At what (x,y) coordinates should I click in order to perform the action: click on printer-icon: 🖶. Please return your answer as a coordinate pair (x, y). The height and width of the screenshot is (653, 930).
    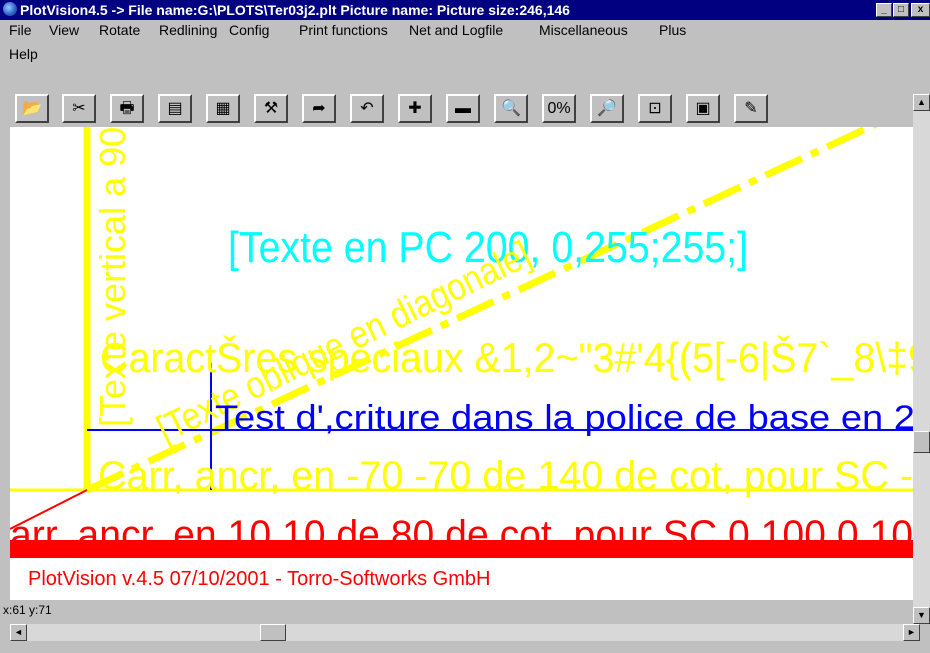
    Looking at the image, I should click on (127, 108).